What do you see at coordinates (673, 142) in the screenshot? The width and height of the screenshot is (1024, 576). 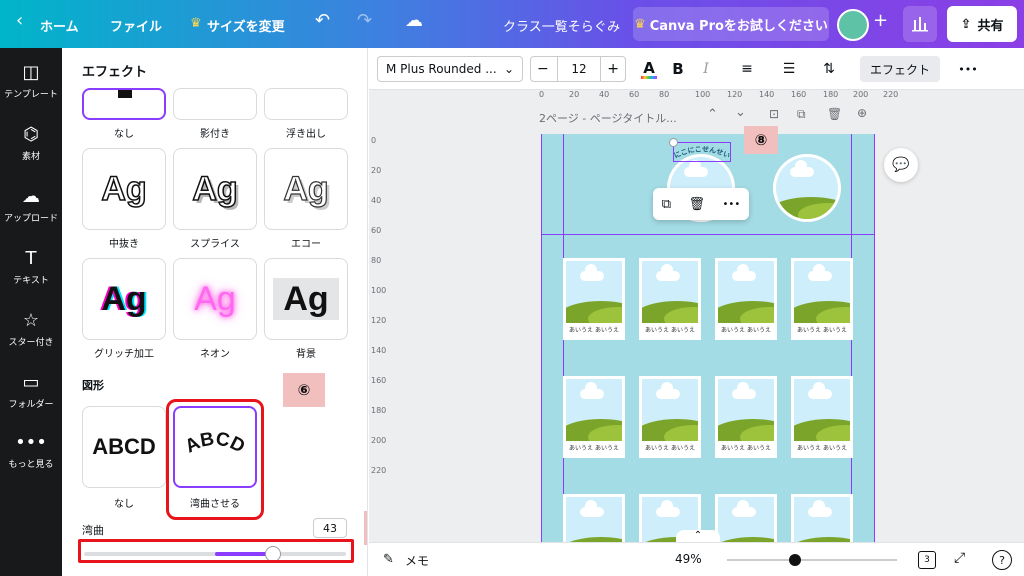 I see `resize-handle` at bounding box center [673, 142].